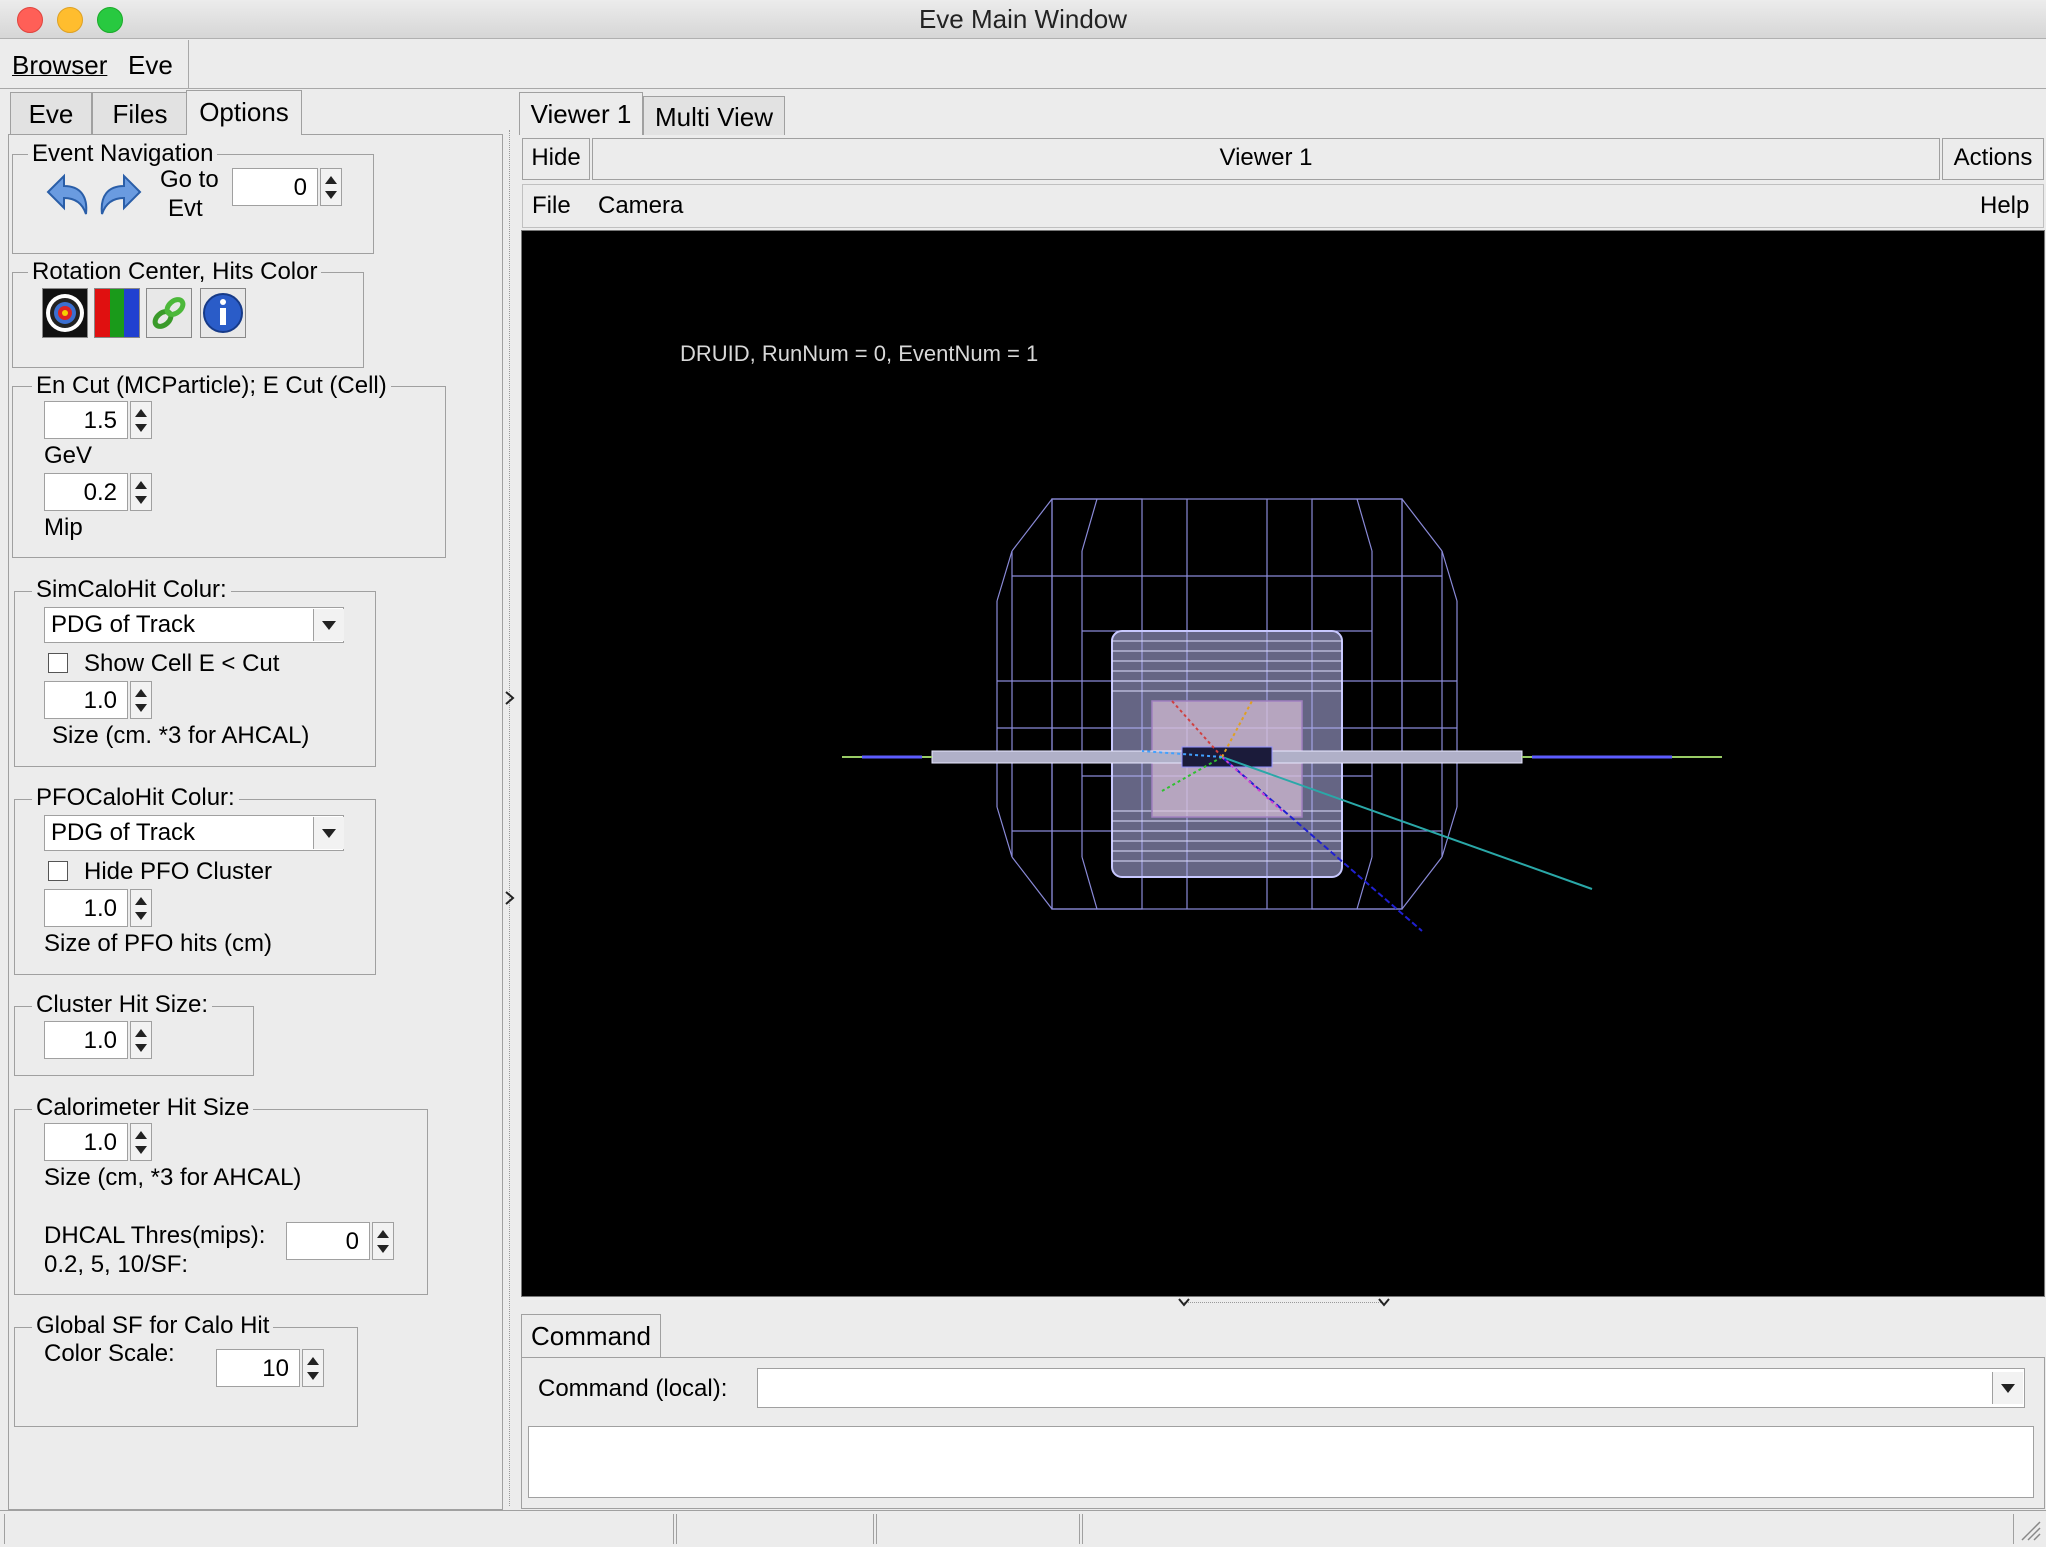  Describe the element at coordinates (1282, 715) in the screenshot. I see `detector-display` at that location.